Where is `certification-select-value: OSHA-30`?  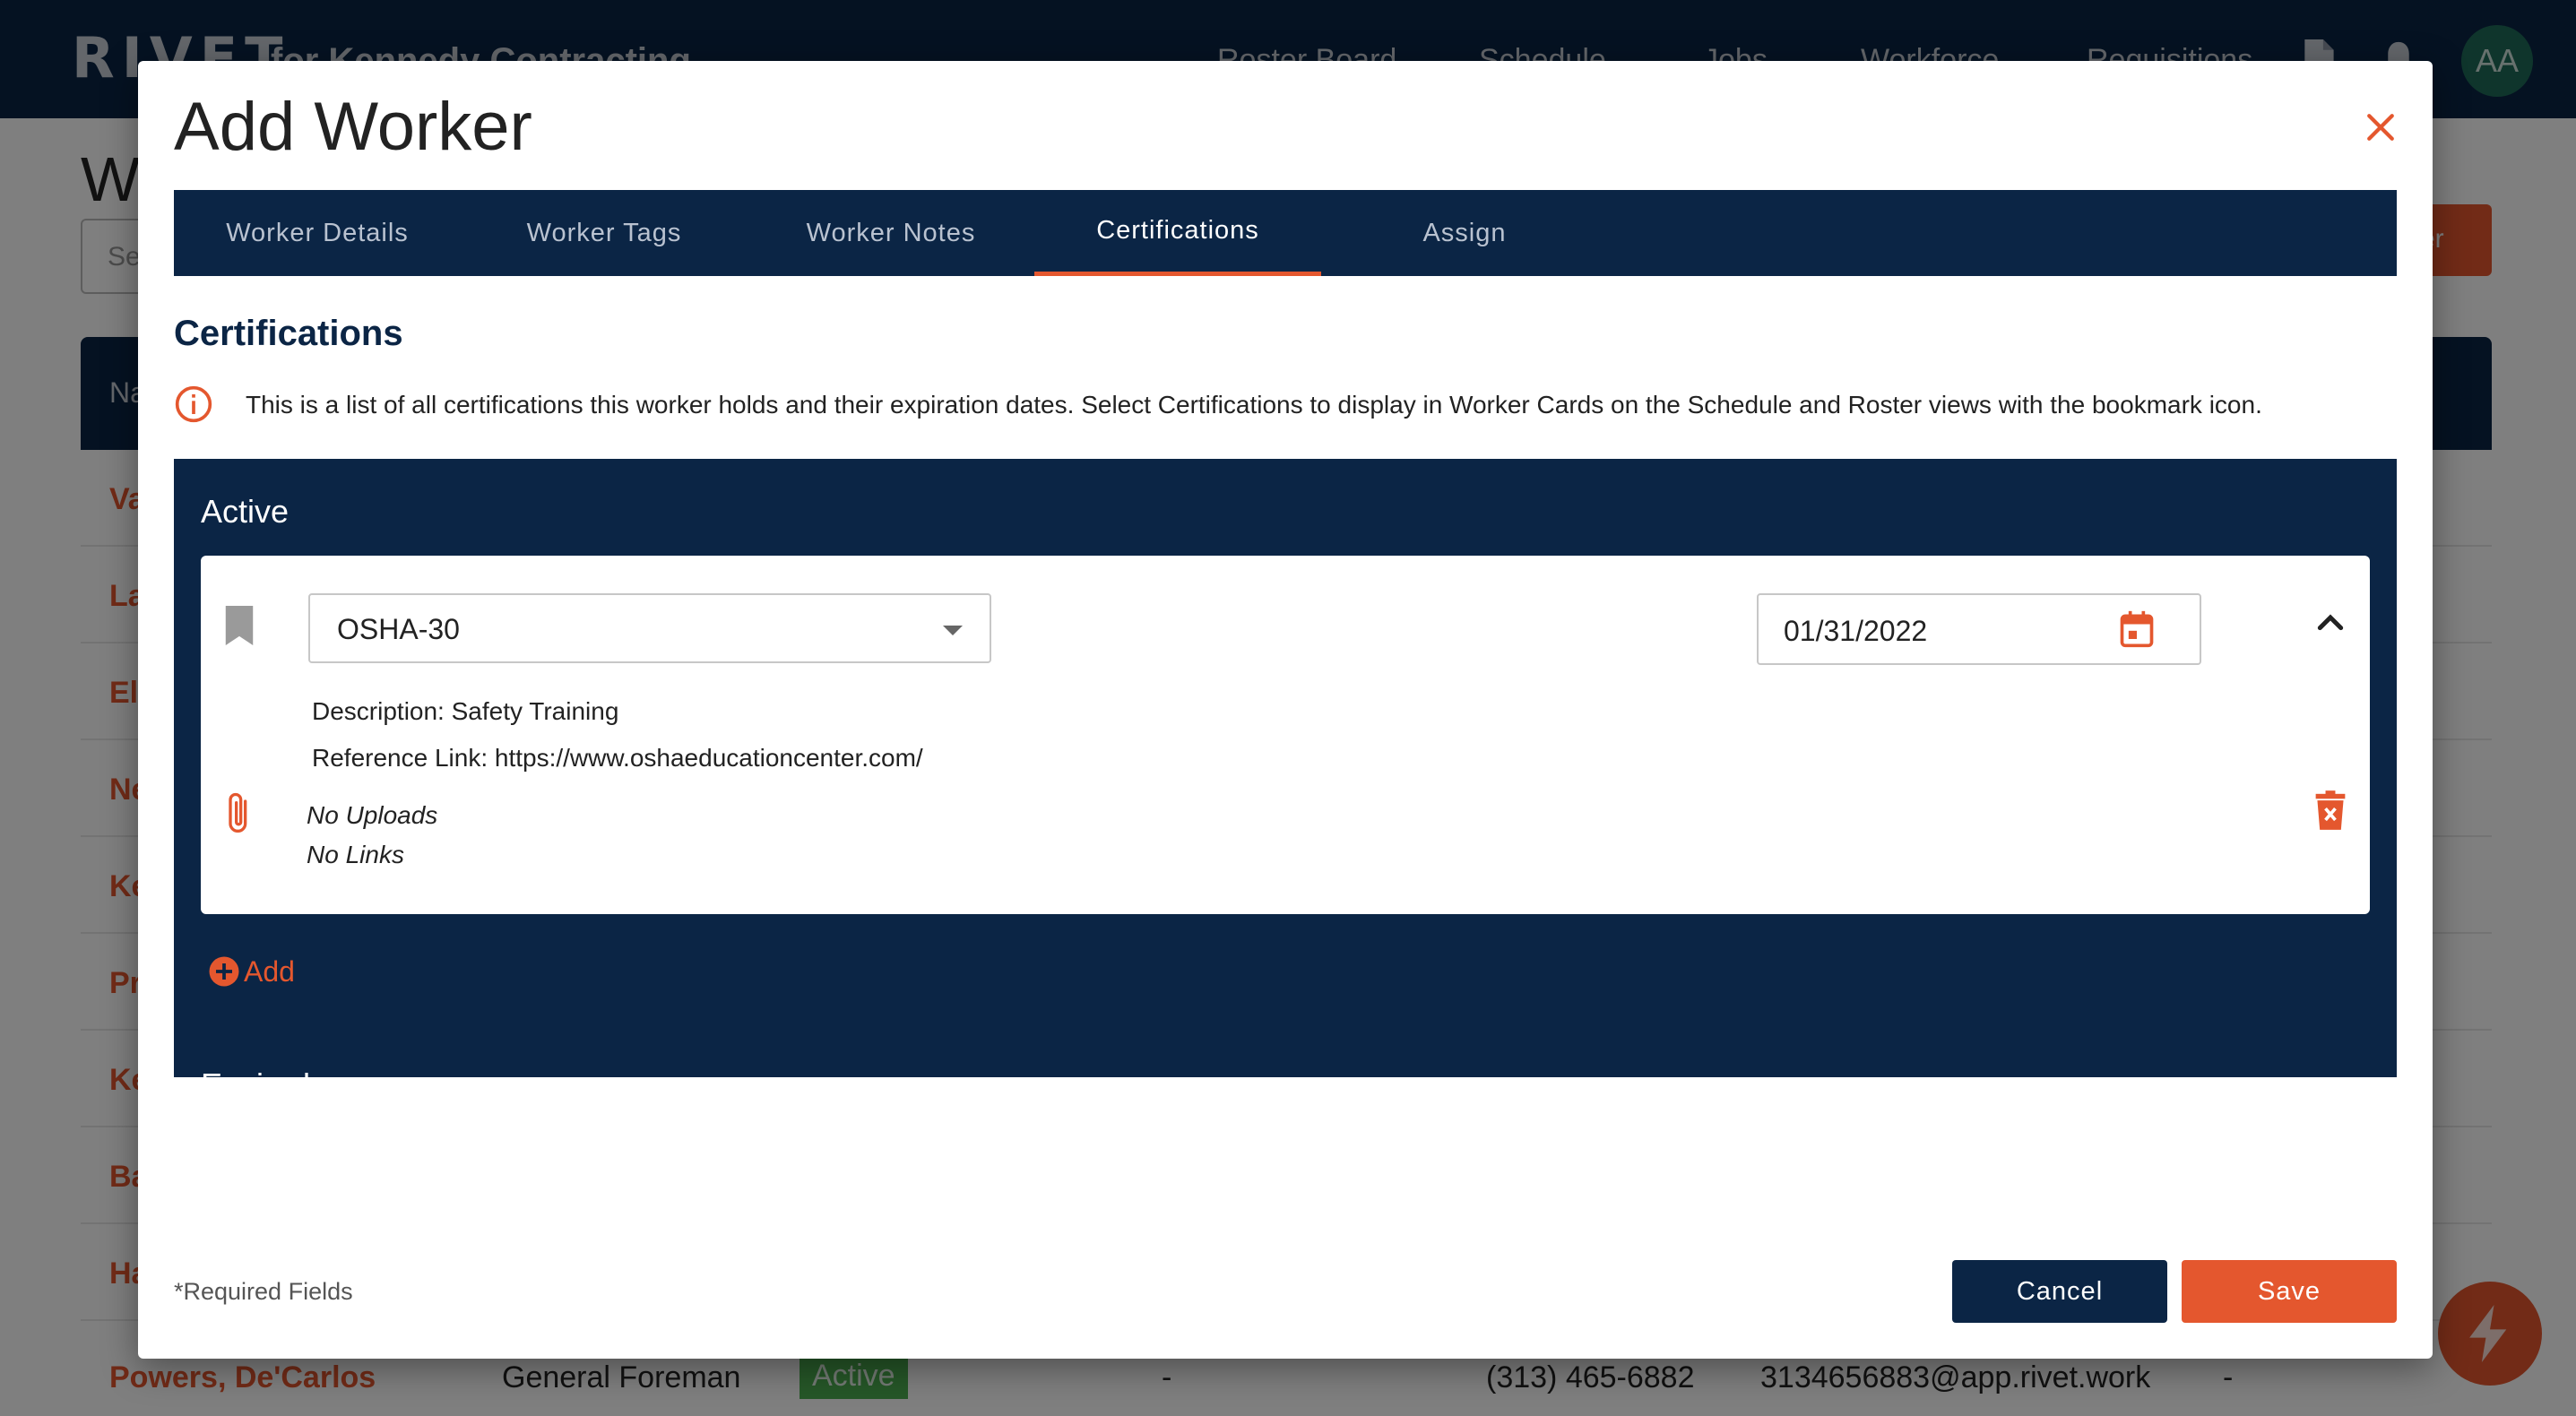
certification-select-value: OSHA-30 is located at coordinates (398, 629).